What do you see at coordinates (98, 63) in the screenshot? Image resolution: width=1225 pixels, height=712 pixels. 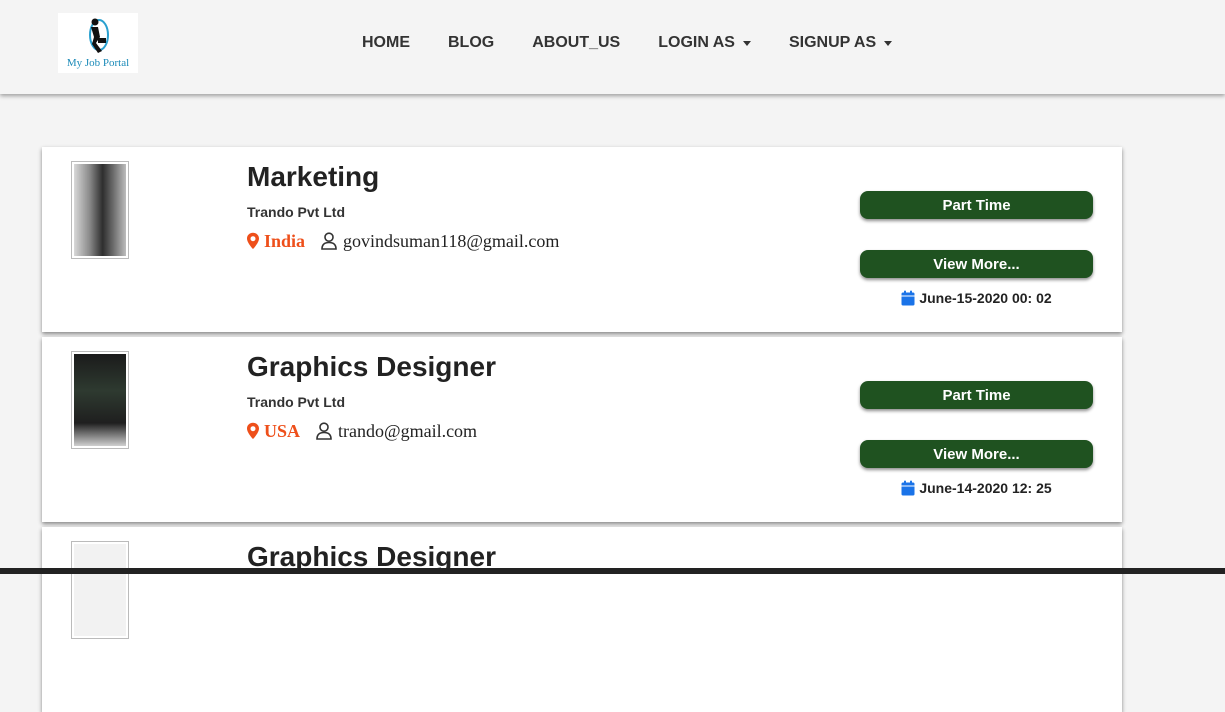 I see `logo-text: My Job Portal` at bounding box center [98, 63].